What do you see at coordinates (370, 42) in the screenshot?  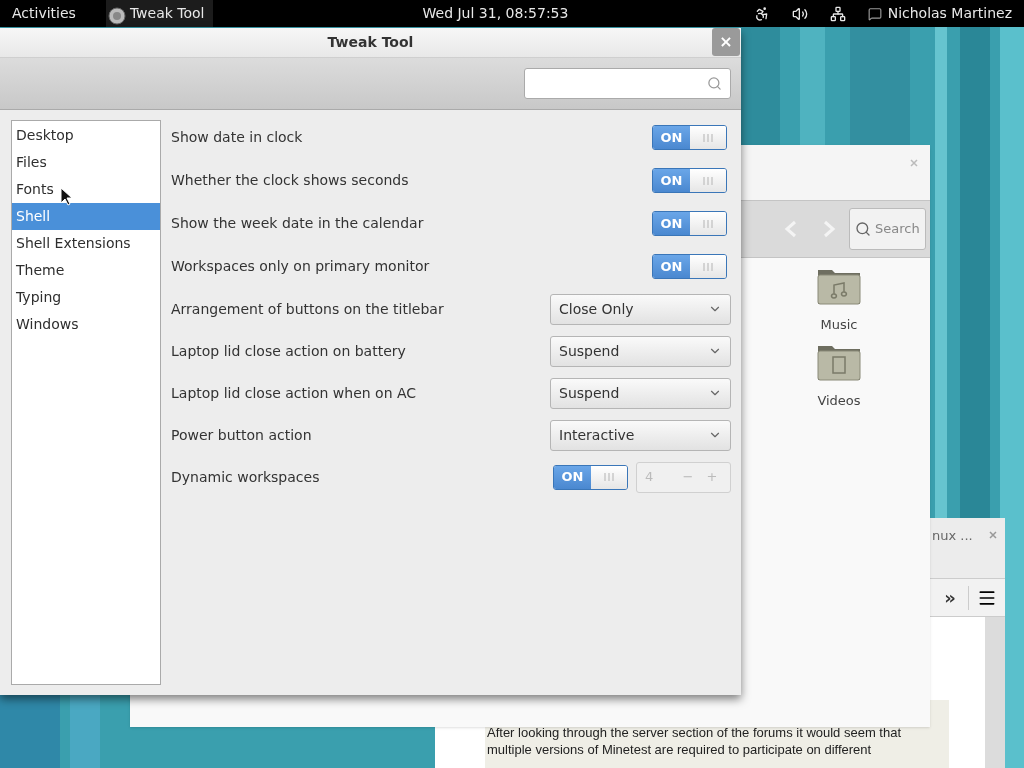 I see `window-title: Tweak Tool` at bounding box center [370, 42].